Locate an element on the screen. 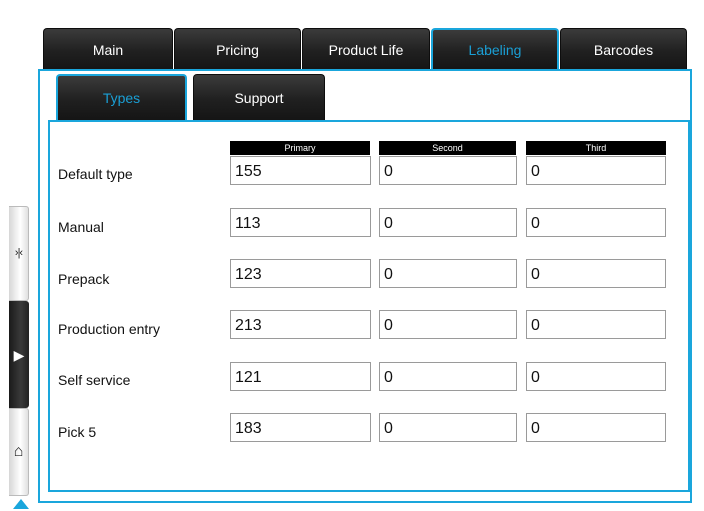 This screenshot has width=704, height=511. home-icon: ⌂ is located at coordinates (18, 451).